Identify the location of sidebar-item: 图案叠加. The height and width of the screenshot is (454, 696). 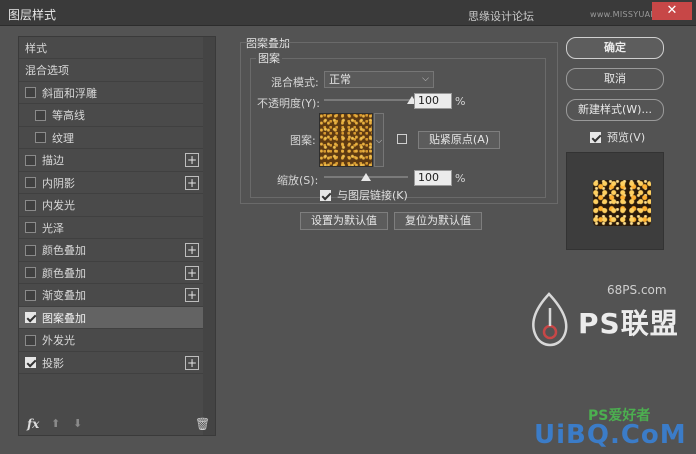
(111, 318).